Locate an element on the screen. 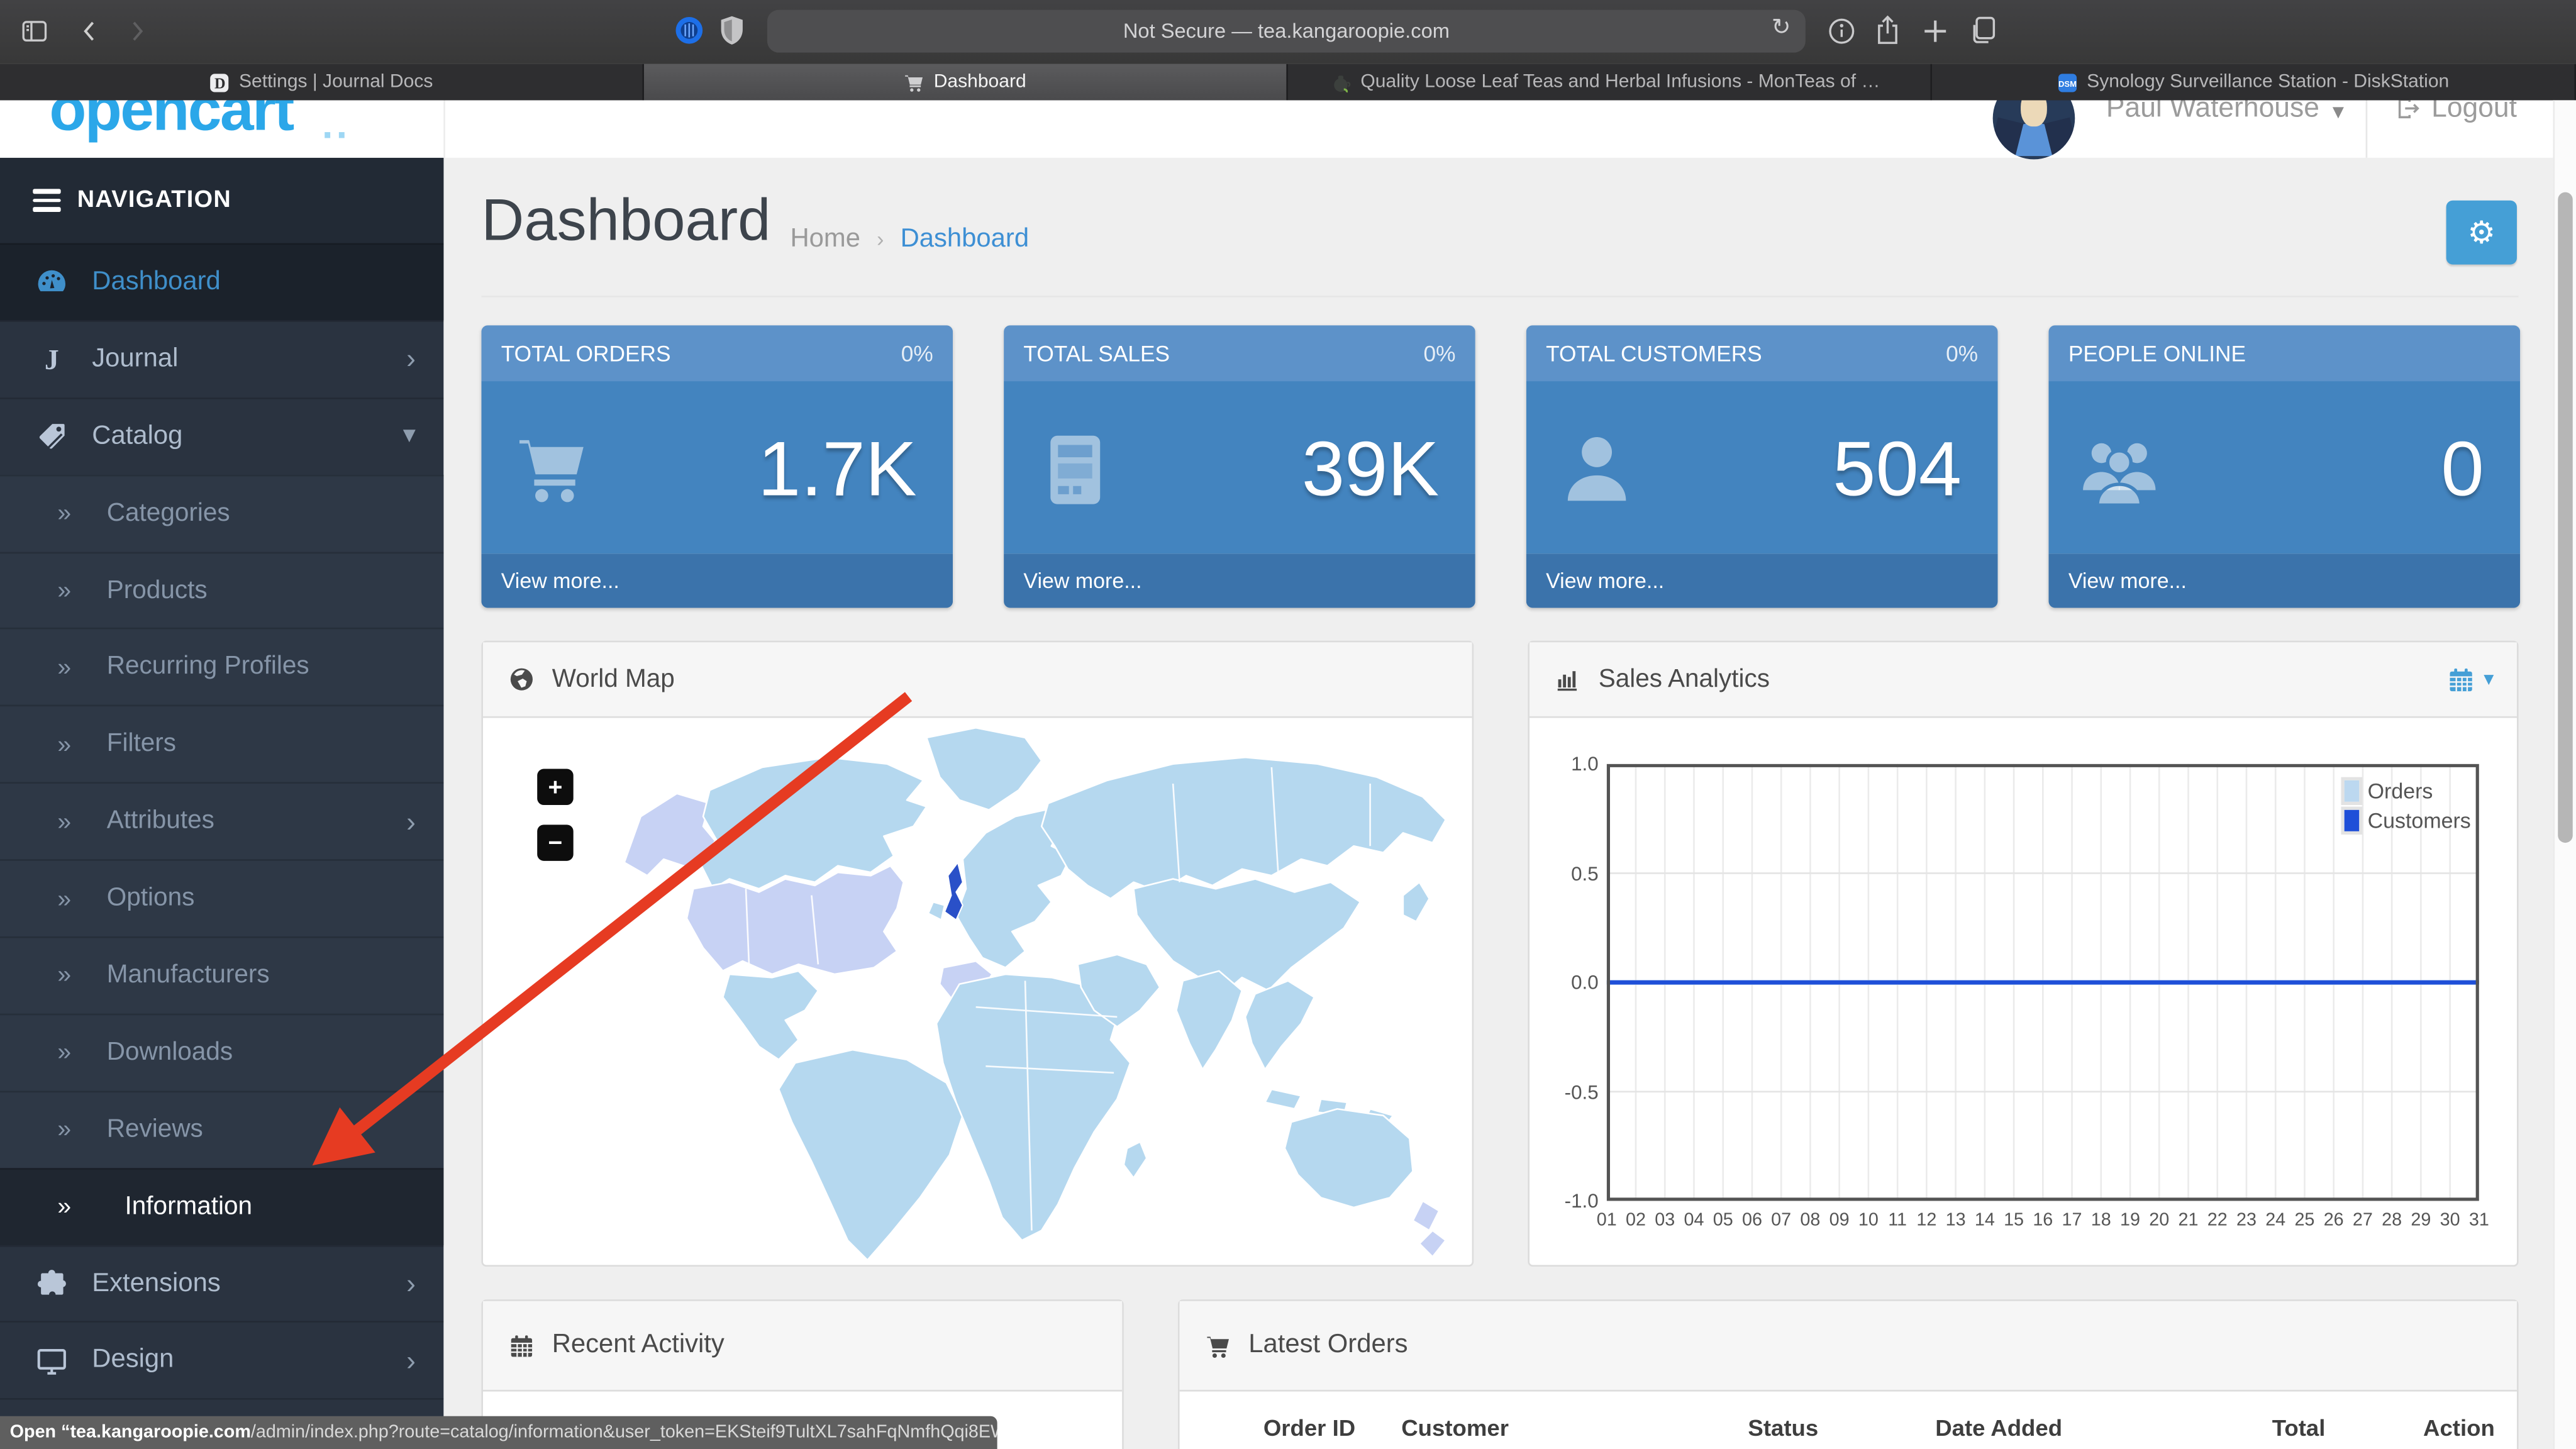 The width and height of the screenshot is (2576, 1449). scrollbar-thumb is located at coordinates (2565, 517).